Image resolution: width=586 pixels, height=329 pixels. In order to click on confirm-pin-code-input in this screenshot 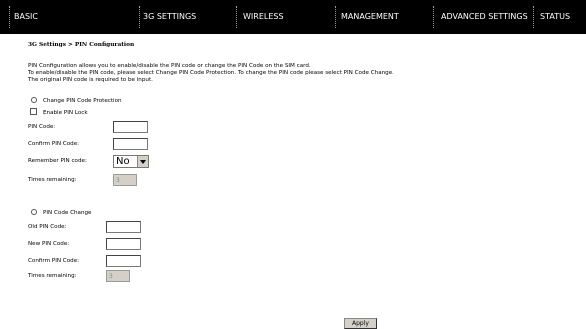, I will do `click(130, 144)`.